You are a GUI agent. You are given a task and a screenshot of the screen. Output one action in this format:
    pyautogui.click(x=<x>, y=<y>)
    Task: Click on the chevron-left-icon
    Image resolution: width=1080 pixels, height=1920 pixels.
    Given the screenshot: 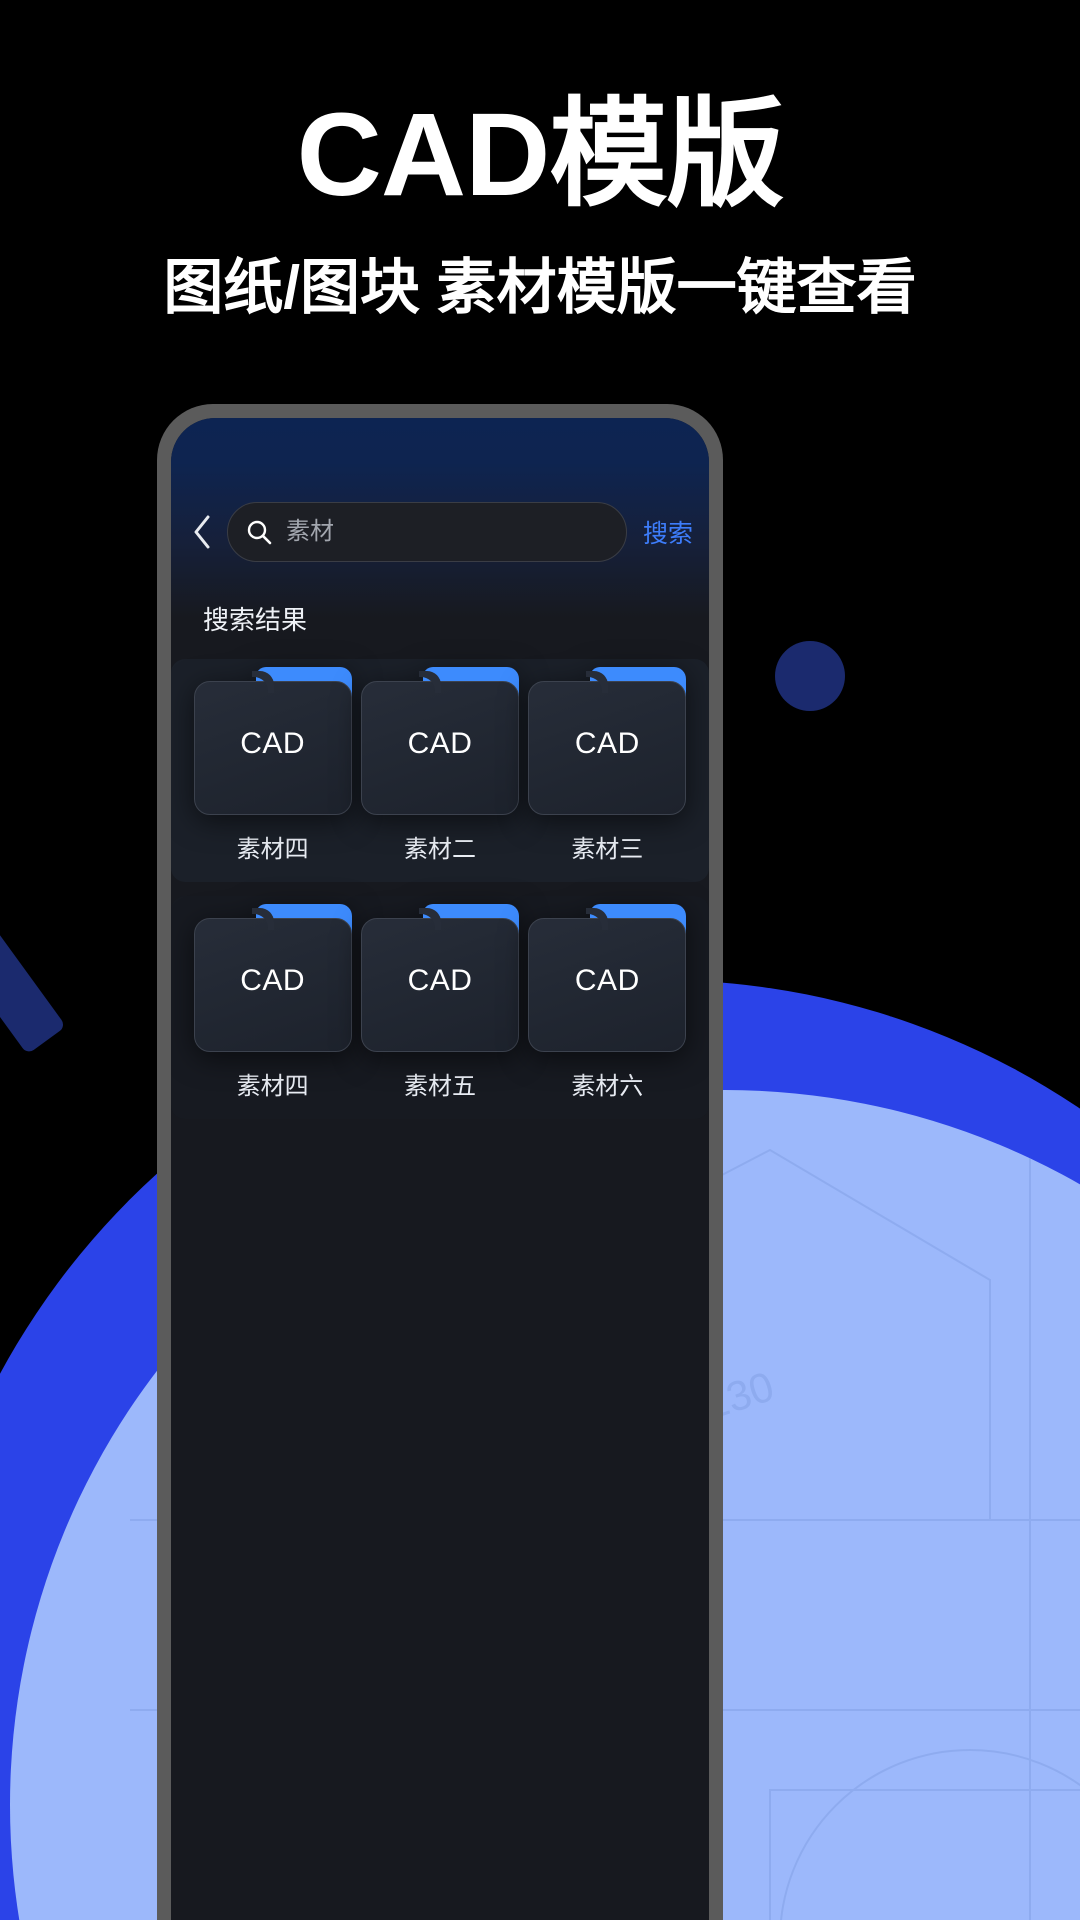 What is the action you would take?
    pyautogui.click(x=202, y=532)
    